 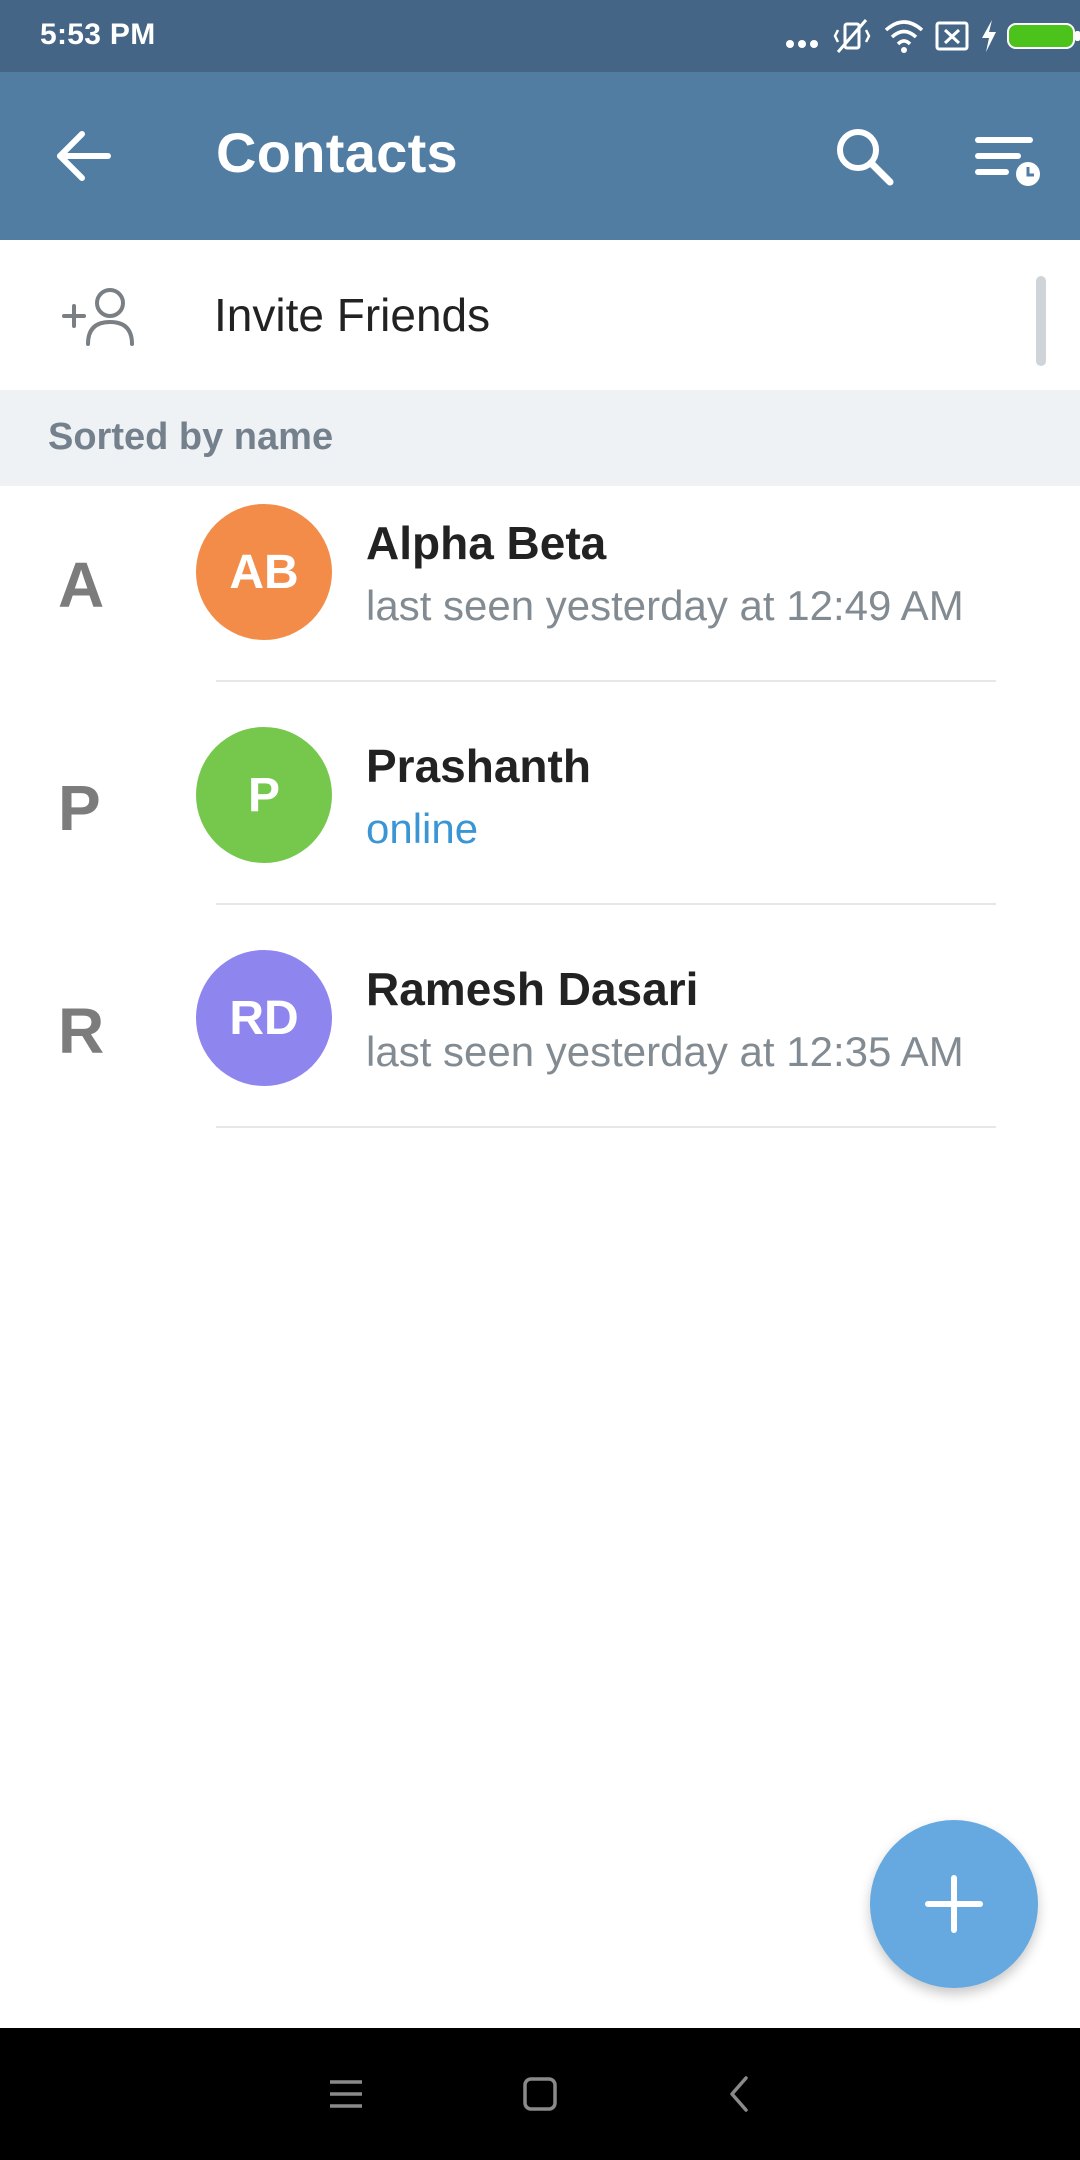 What do you see at coordinates (81, 585) in the screenshot?
I see `index-letter: A` at bounding box center [81, 585].